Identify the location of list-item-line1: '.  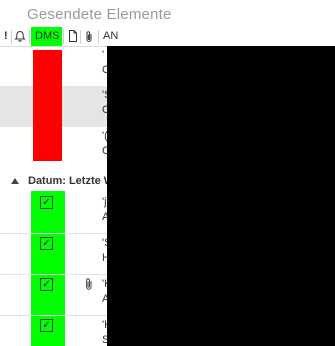
(103, 55).